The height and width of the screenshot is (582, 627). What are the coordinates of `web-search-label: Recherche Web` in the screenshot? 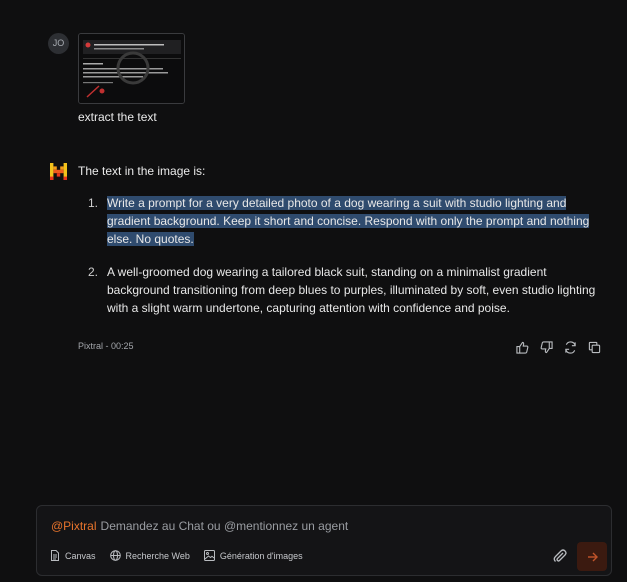 It's located at (157, 555).